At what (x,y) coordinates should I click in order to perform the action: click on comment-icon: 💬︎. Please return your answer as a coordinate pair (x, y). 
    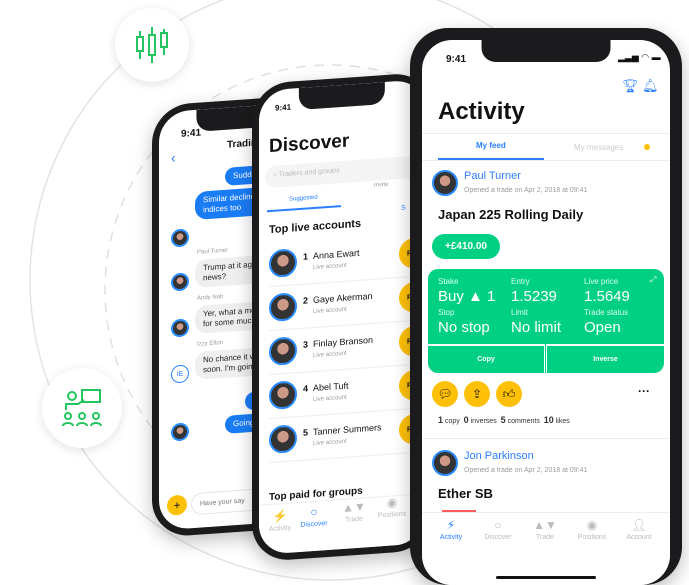
    Looking at the image, I should click on (445, 394).